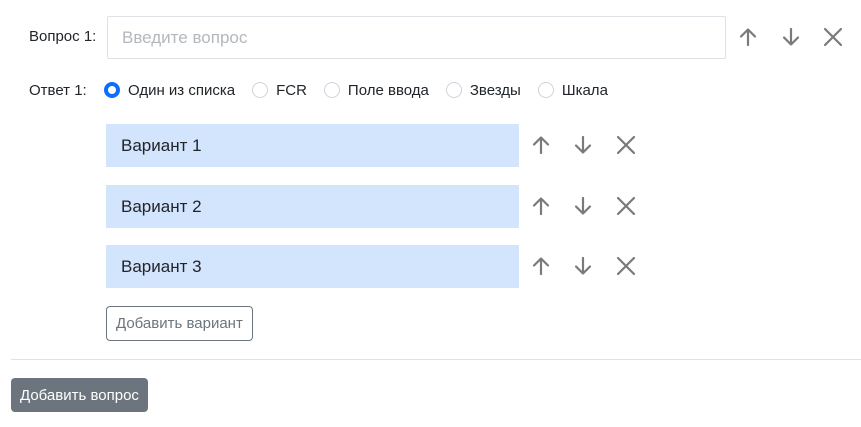 The image size is (861, 427). Describe the element at coordinates (312, 145) in the screenshot. I see `option-field: Вариант 1` at that location.